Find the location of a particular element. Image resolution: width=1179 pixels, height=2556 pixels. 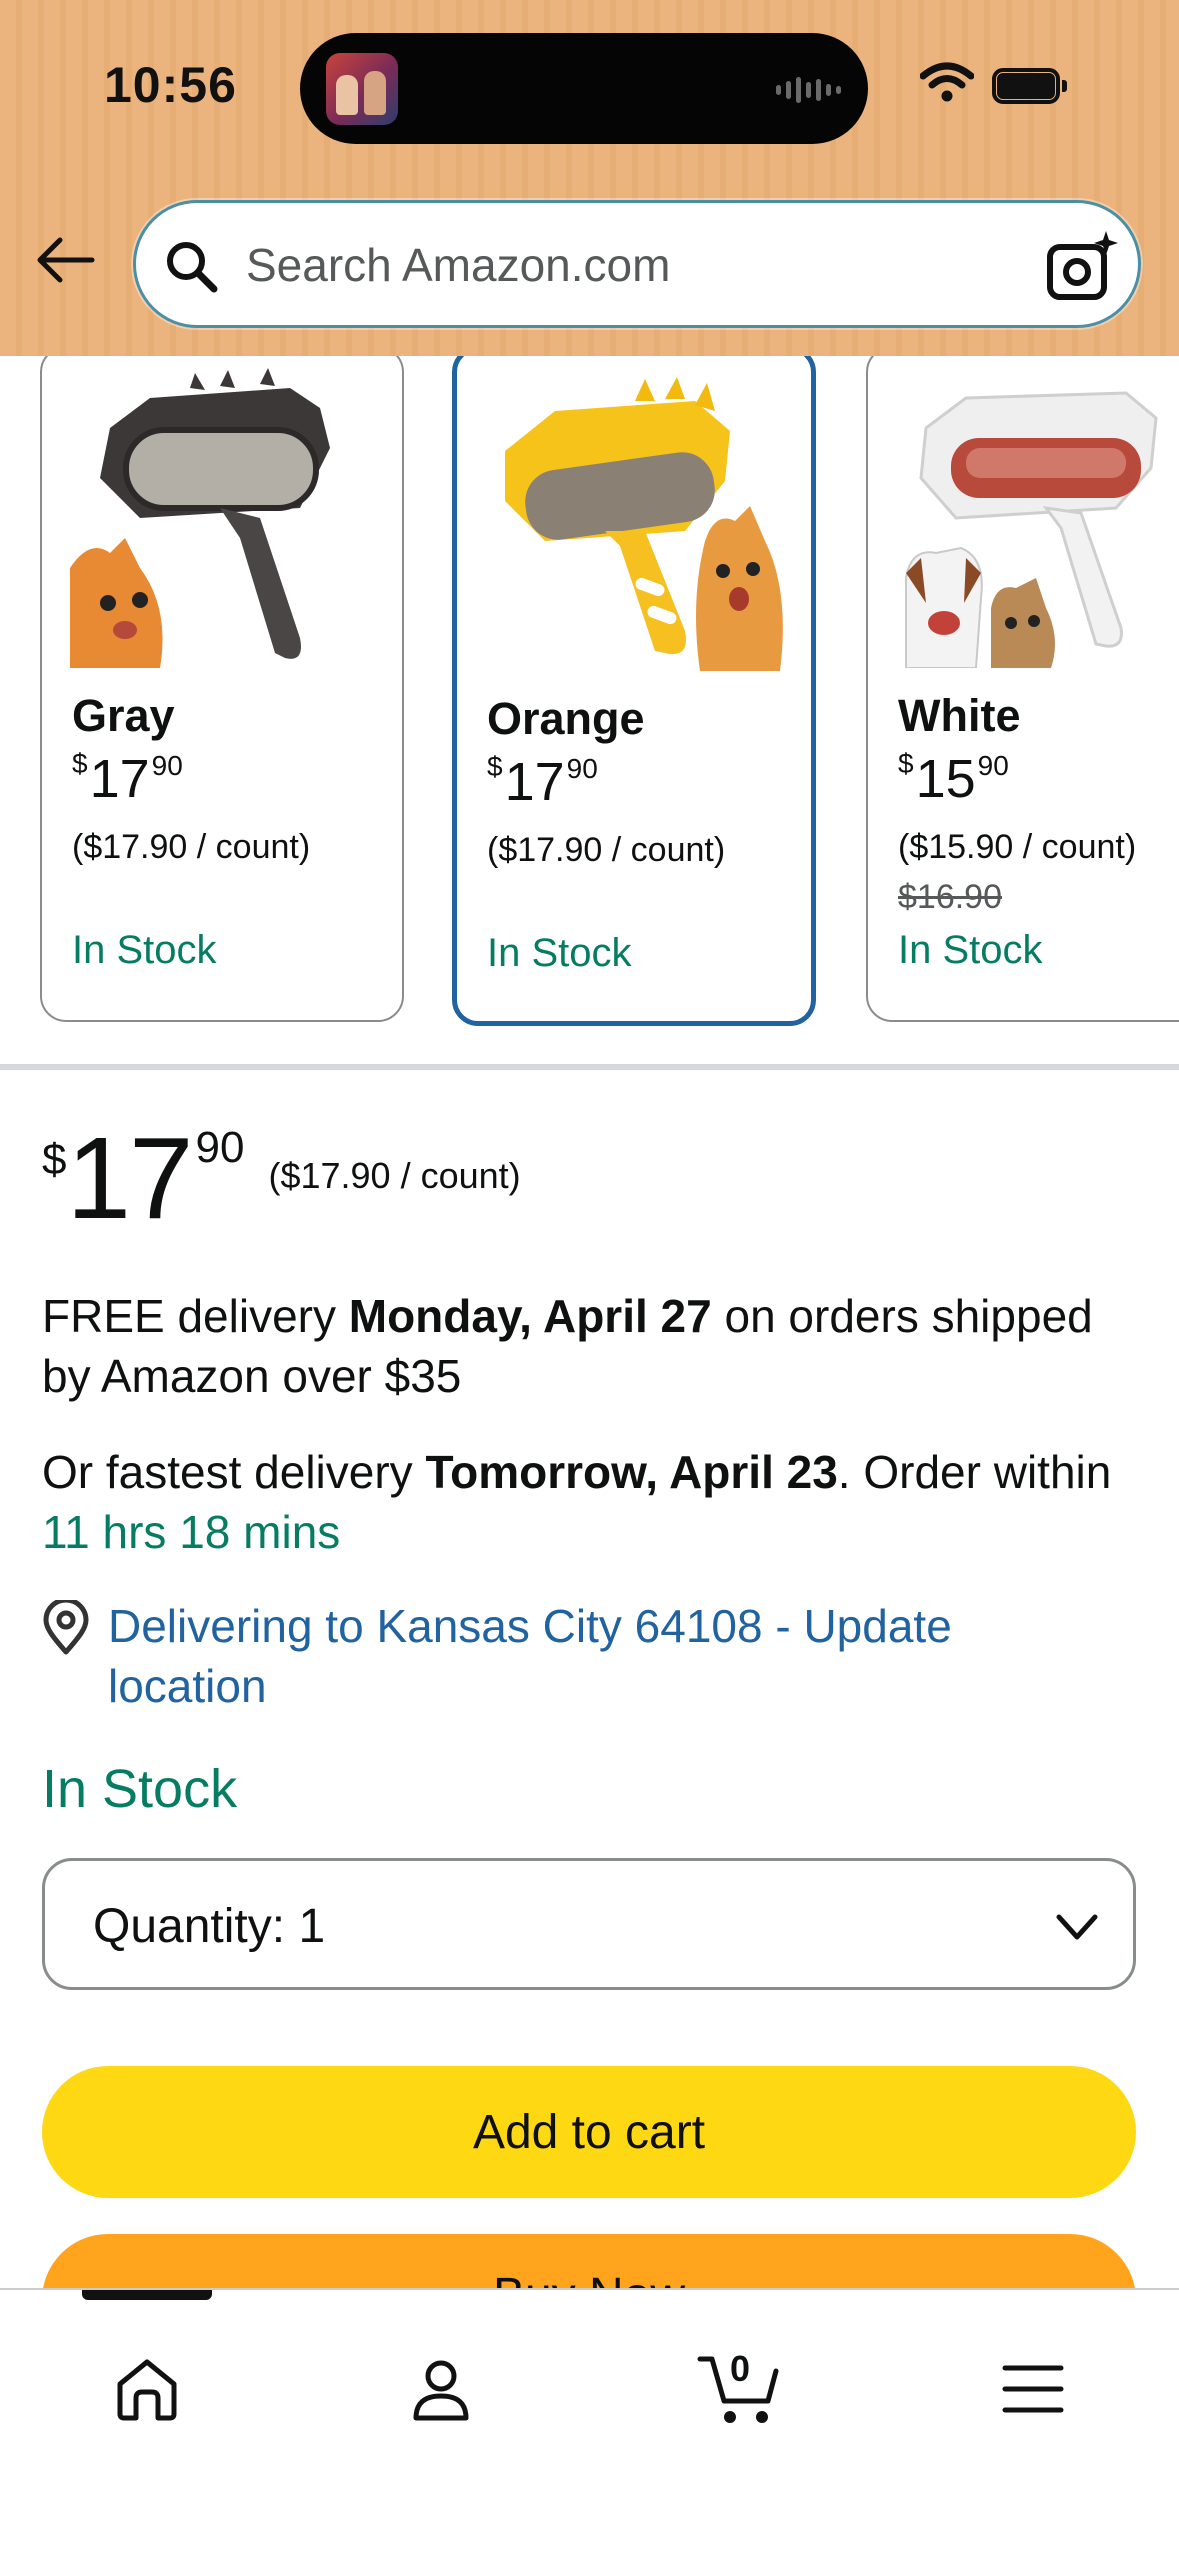

battery-icon is located at coordinates (1030, 86).